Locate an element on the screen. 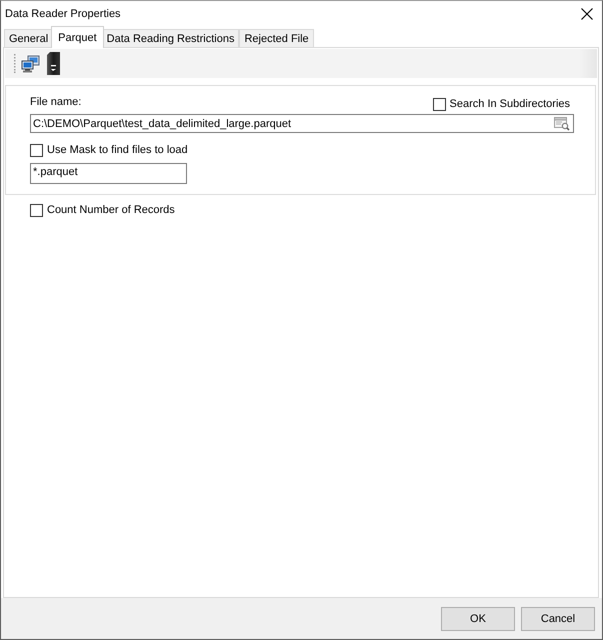 This screenshot has width=603, height=640. browse-icon is located at coordinates (562, 123).